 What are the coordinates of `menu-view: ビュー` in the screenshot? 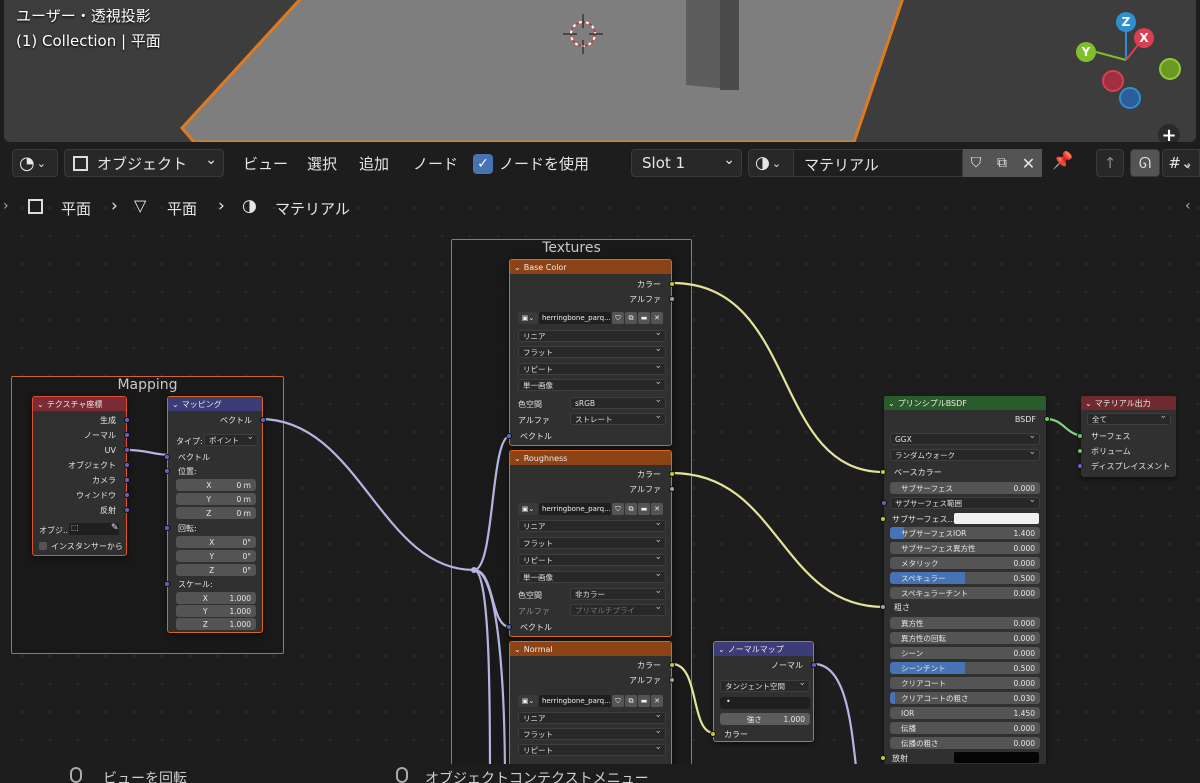 It's located at (265, 163).